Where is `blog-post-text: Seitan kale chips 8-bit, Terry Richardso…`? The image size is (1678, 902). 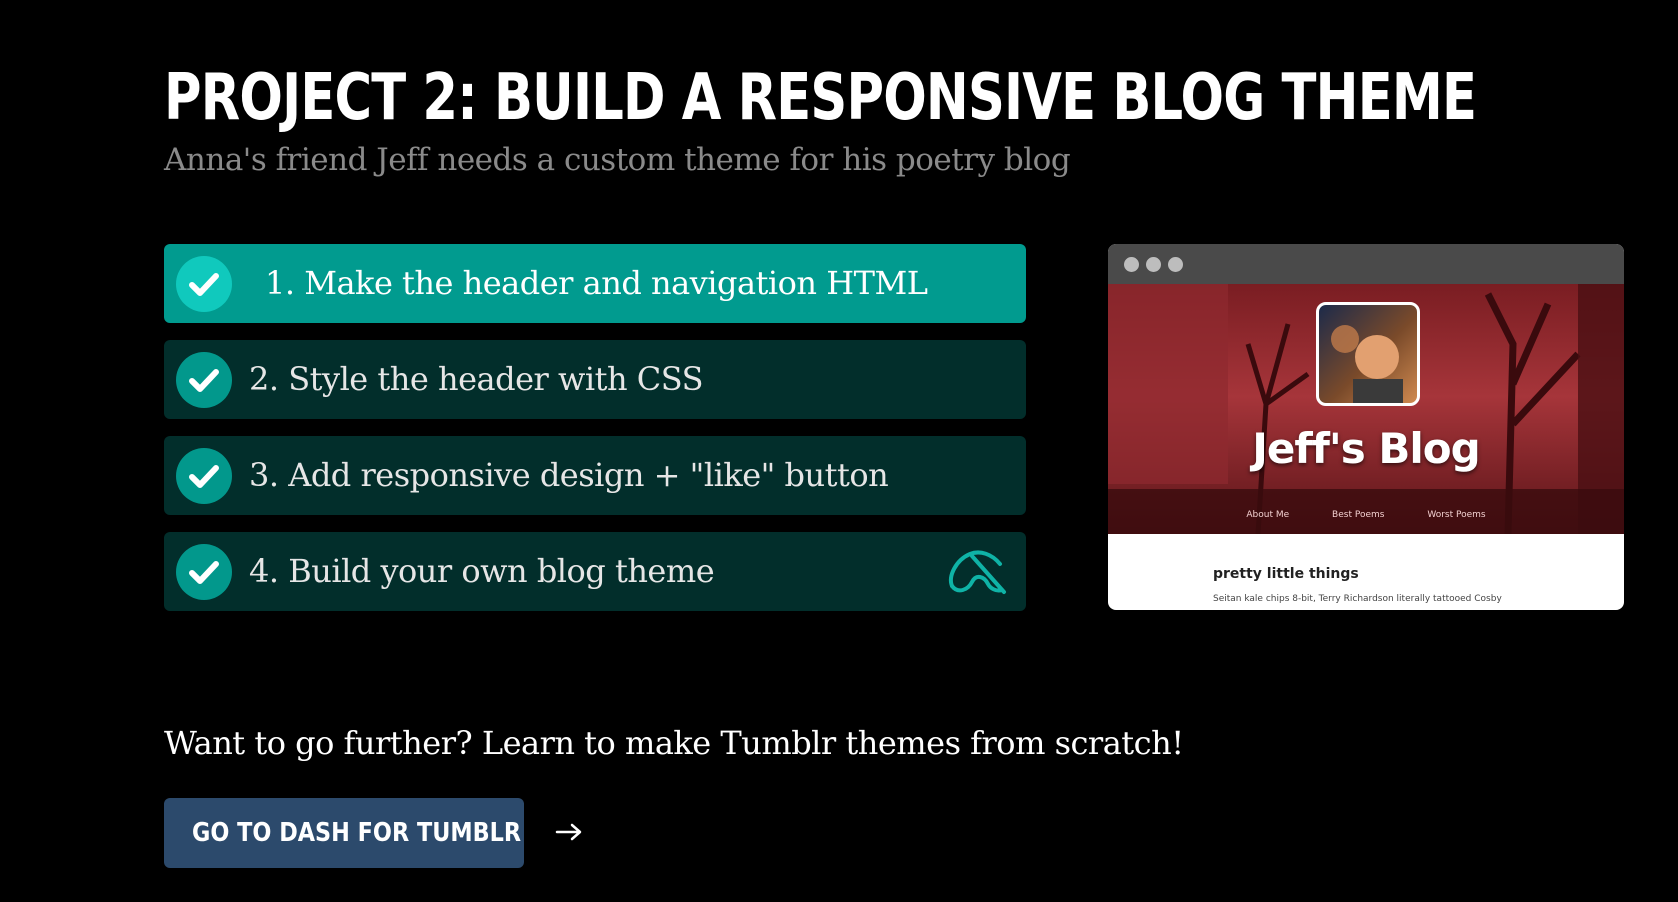
blog-post-text: Seitan kale chips 8-bit, Terry Richardso… is located at coordinates (1357, 599).